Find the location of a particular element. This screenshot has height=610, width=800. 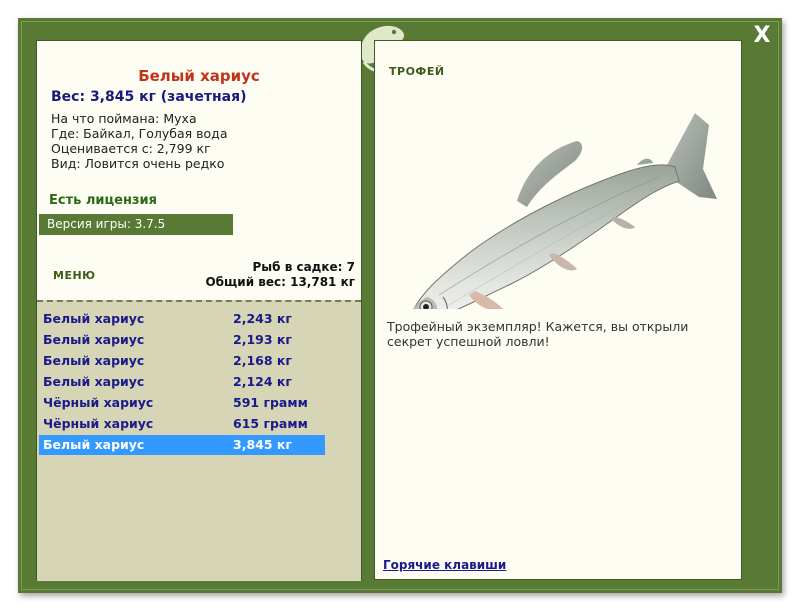

list-item-weight: 591 грамм is located at coordinates (270, 402).